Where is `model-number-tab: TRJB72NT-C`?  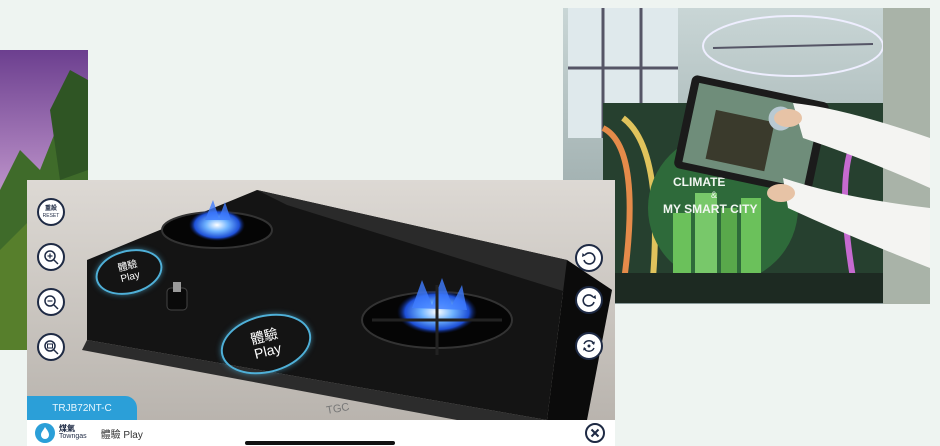
model-number-tab: TRJB72NT-C is located at coordinates (82, 408).